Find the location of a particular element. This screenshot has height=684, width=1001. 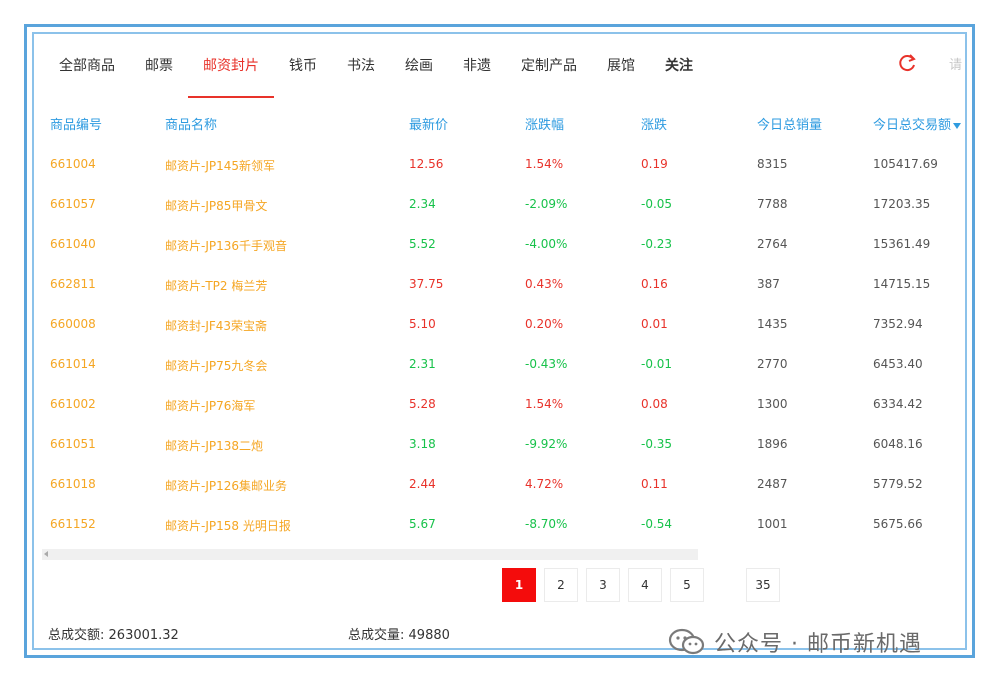

page-button-3: 3 is located at coordinates (603, 585).